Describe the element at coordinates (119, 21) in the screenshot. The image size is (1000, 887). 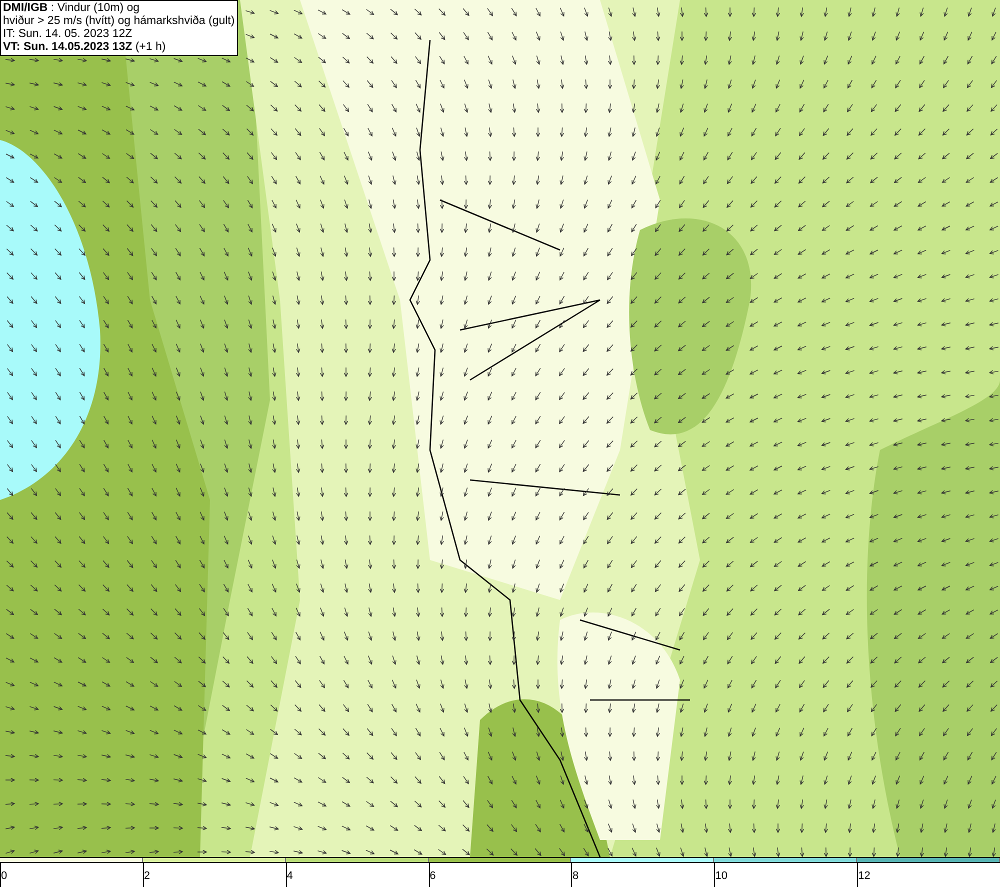
I see `title-line: hviður > 25 m/s (hvítt) og hámarkshviða (gult)` at that location.